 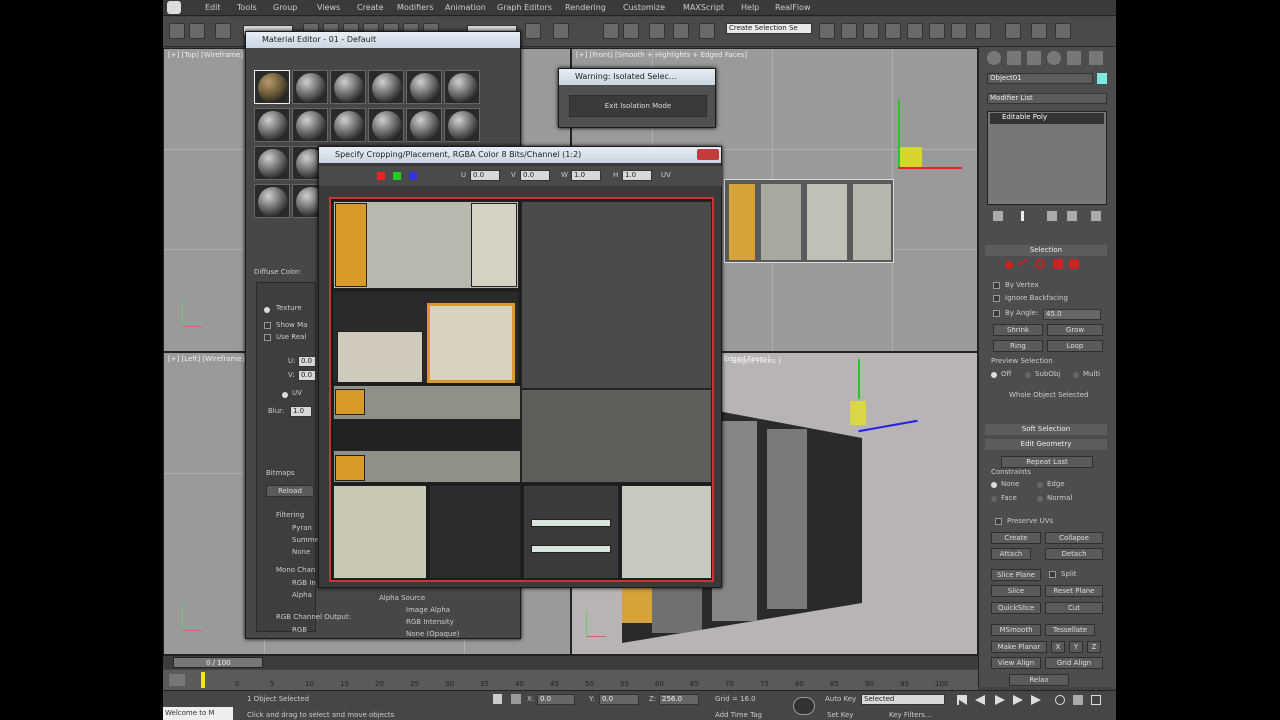 I want to click on planar-z-button: Z, so click(x=1094, y=647).